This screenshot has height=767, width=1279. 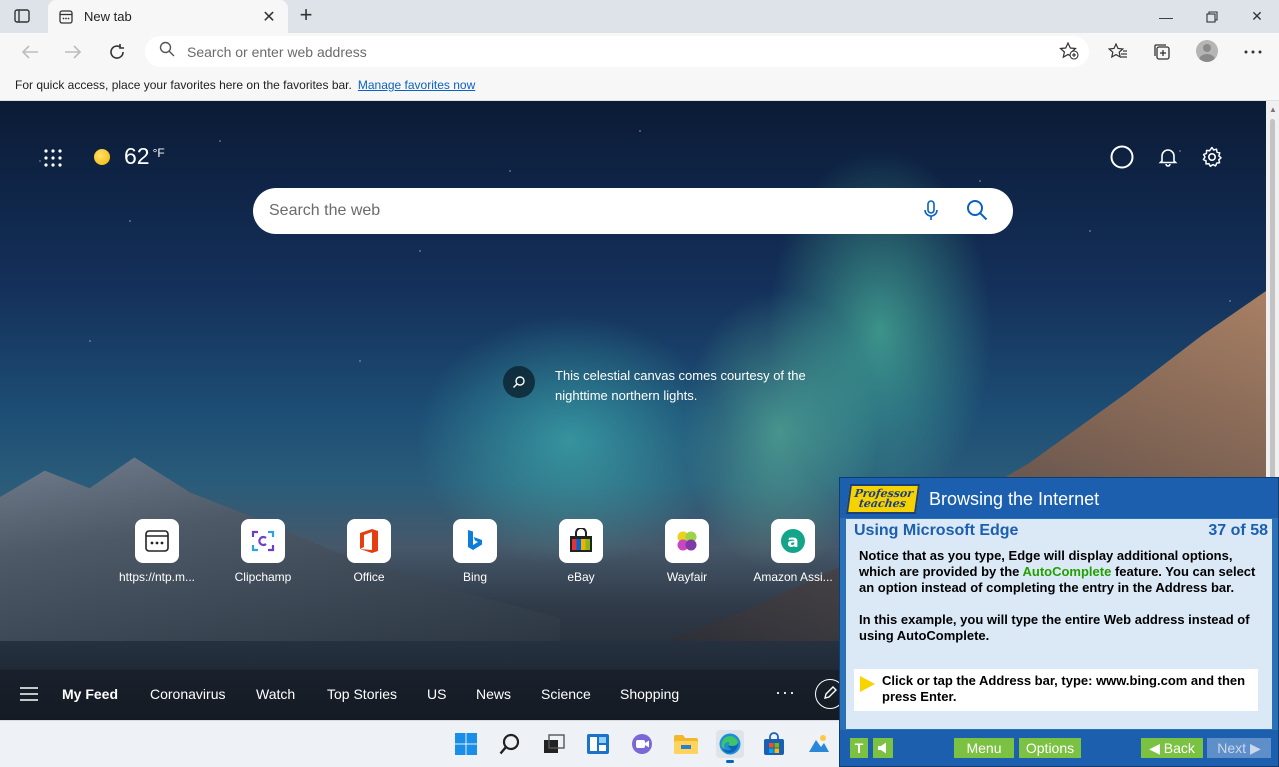 I want to click on taskbar-search-icon, so click(x=510, y=744).